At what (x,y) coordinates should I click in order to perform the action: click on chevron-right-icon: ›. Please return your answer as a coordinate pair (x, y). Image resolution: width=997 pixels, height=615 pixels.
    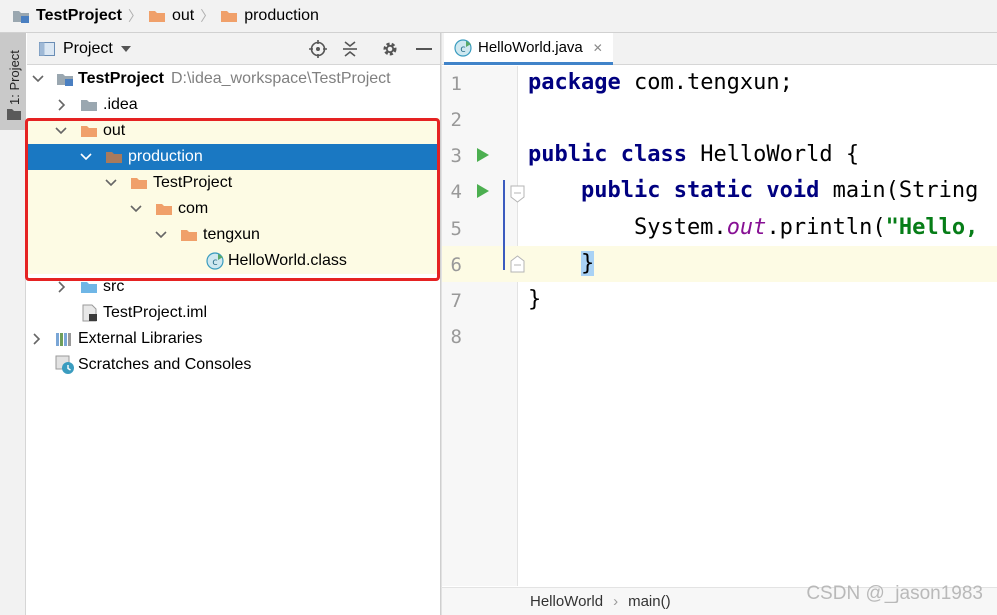
    Looking at the image, I should click on (616, 601).